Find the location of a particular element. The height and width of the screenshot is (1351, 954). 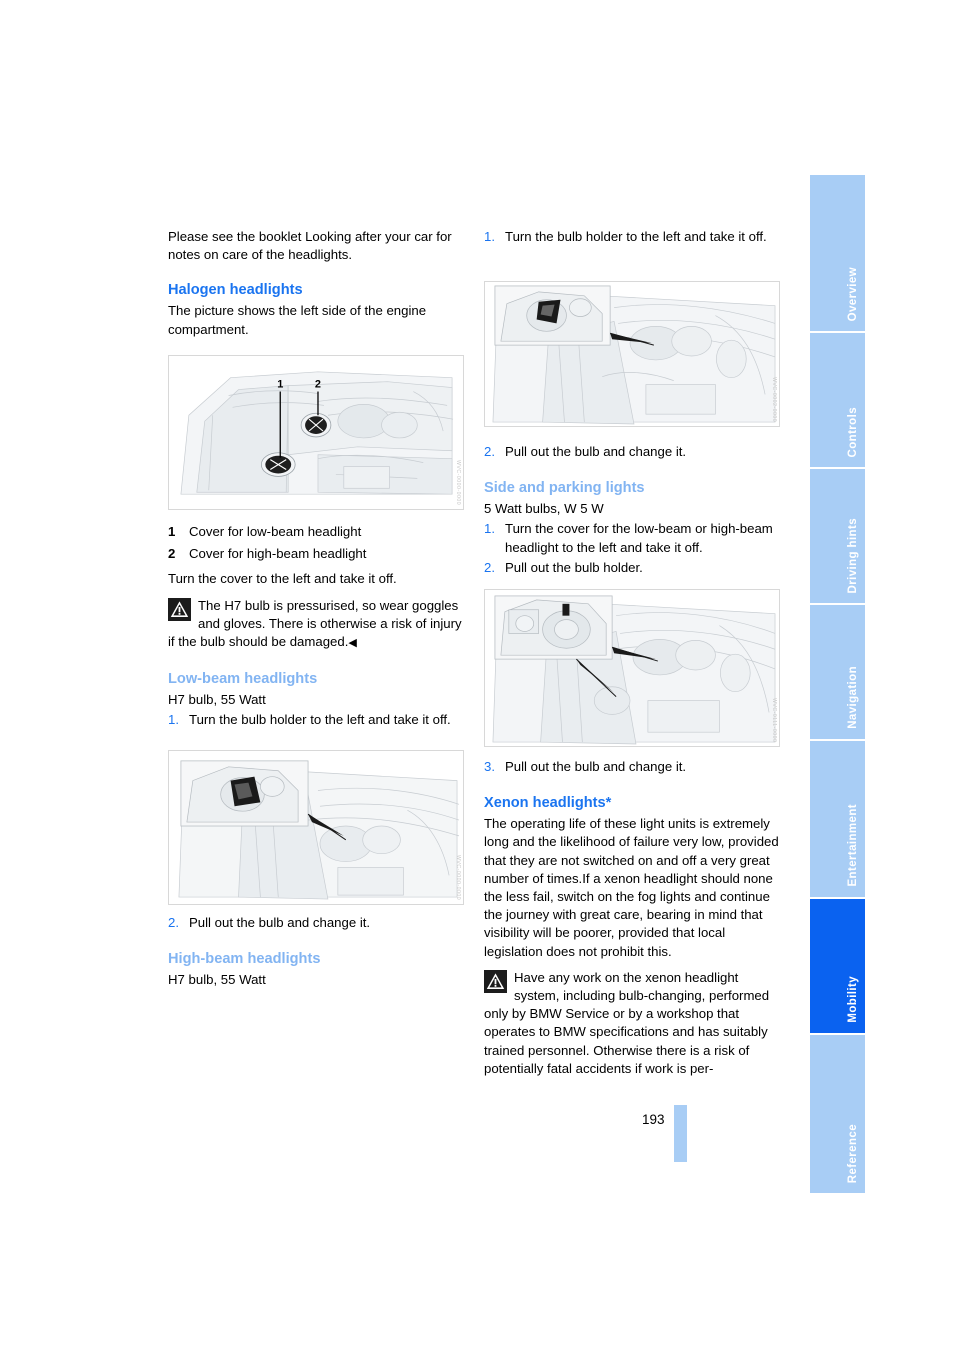

svg-text: 1 is located at coordinates (280, 385).